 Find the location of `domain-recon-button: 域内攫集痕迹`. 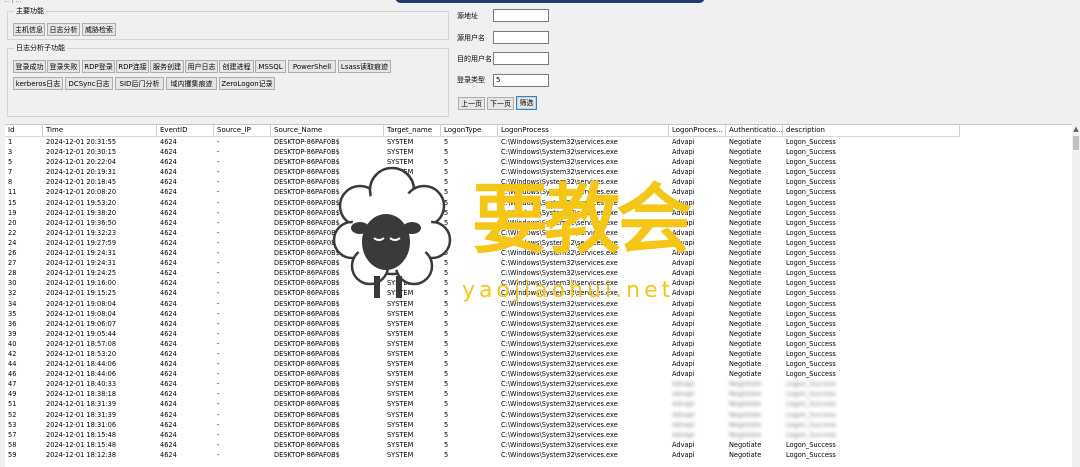

domain-recon-button: 域内攫集痕迹 is located at coordinates (191, 83).